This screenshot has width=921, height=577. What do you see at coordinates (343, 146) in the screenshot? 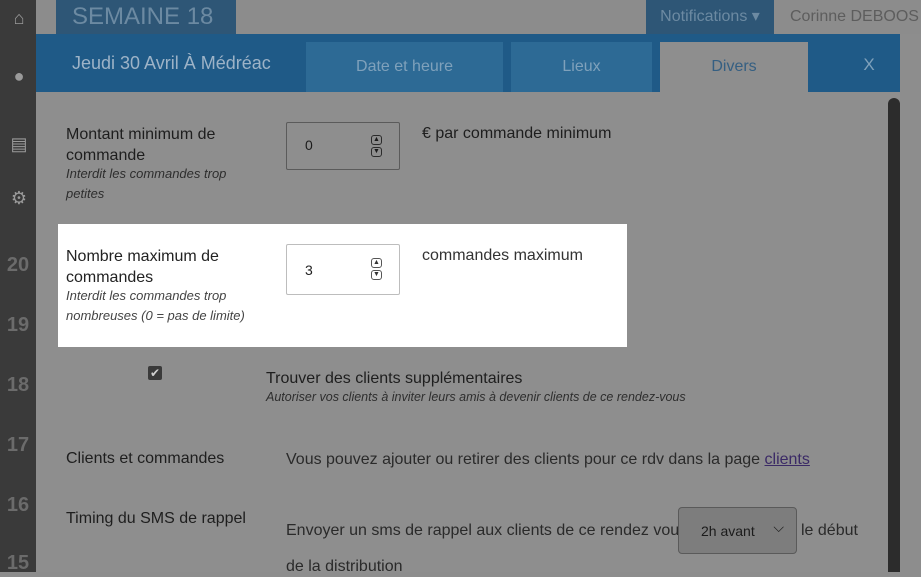
I see `min-order-input: 0 ▲ ▼` at bounding box center [343, 146].